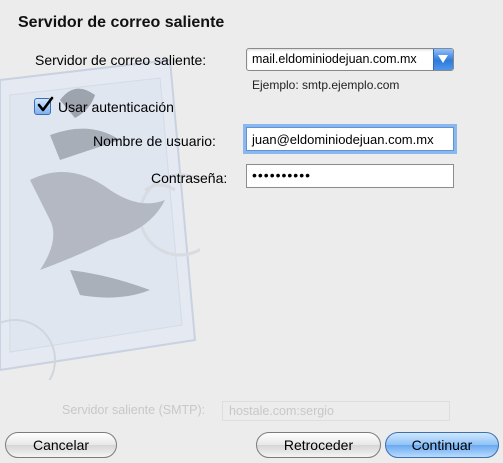 The image size is (503, 463). What do you see at coordinates (154, 141) in the screenshot?
I see `username-label: Nombre de usuario:` at bounding box center [154, 141].